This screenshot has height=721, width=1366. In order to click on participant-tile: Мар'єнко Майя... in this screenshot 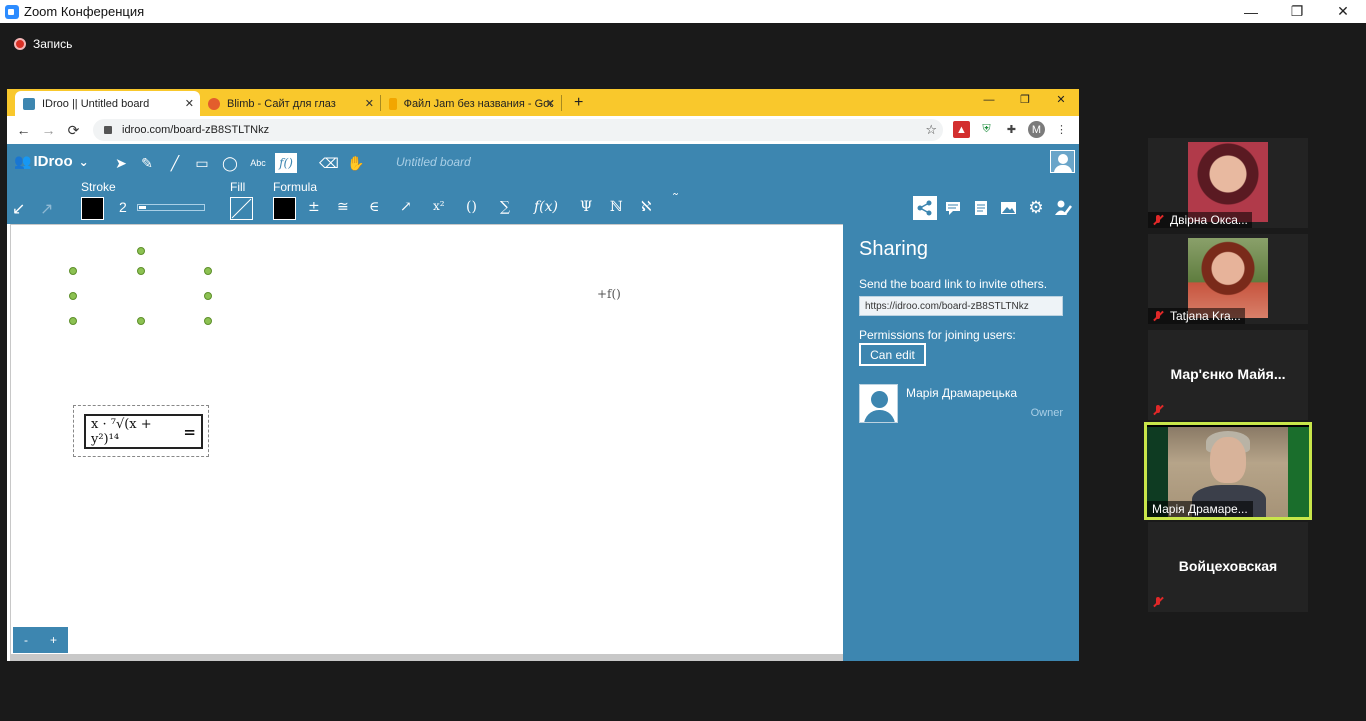, I will do `click(1228, 375)`.